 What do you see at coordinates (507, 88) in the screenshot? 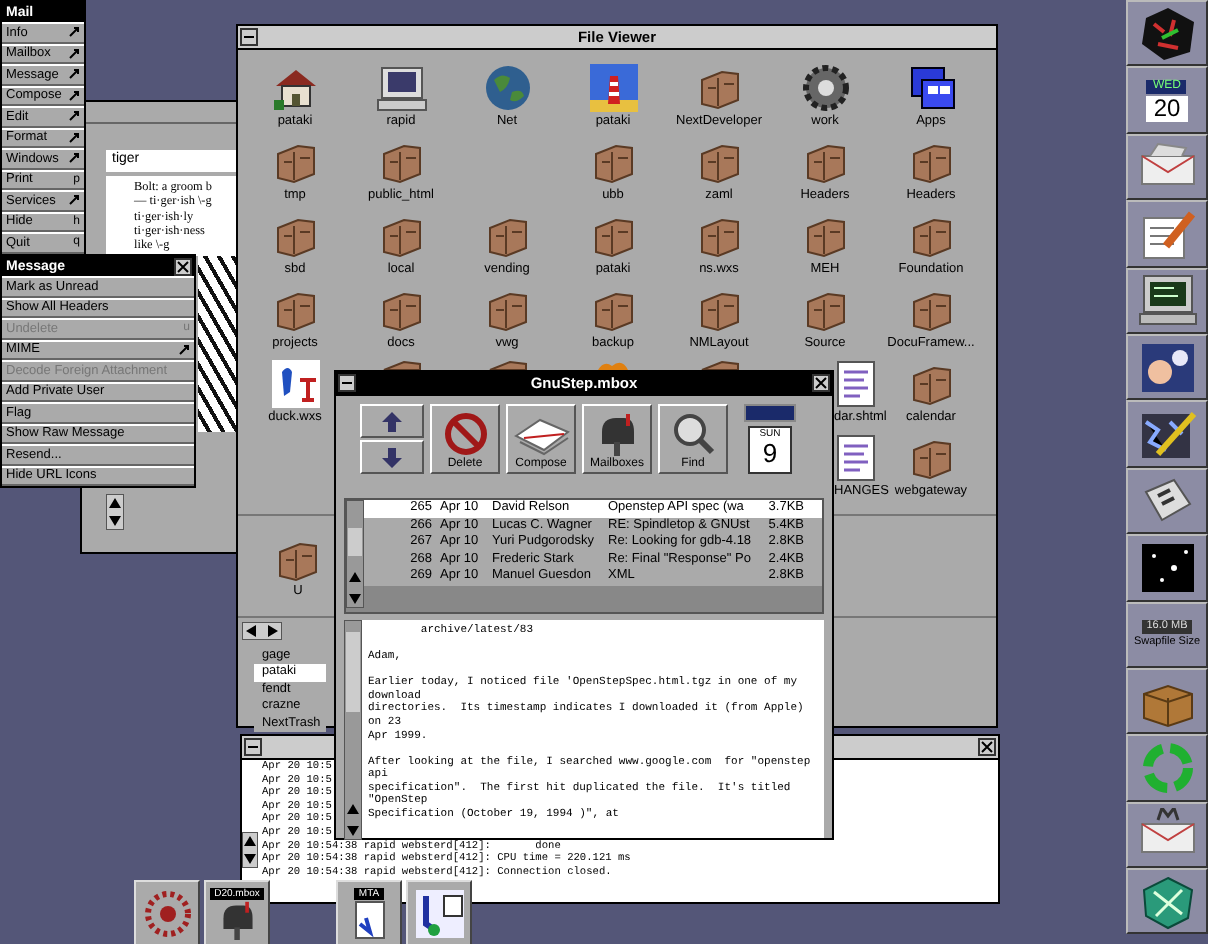
I see `globe-icon` at bounding box center [507, 88].